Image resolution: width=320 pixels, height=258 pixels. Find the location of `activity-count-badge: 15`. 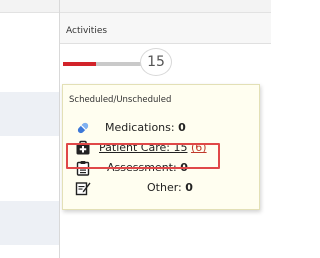

activity-count-badge: 15 is located at coordinates (156, 62).